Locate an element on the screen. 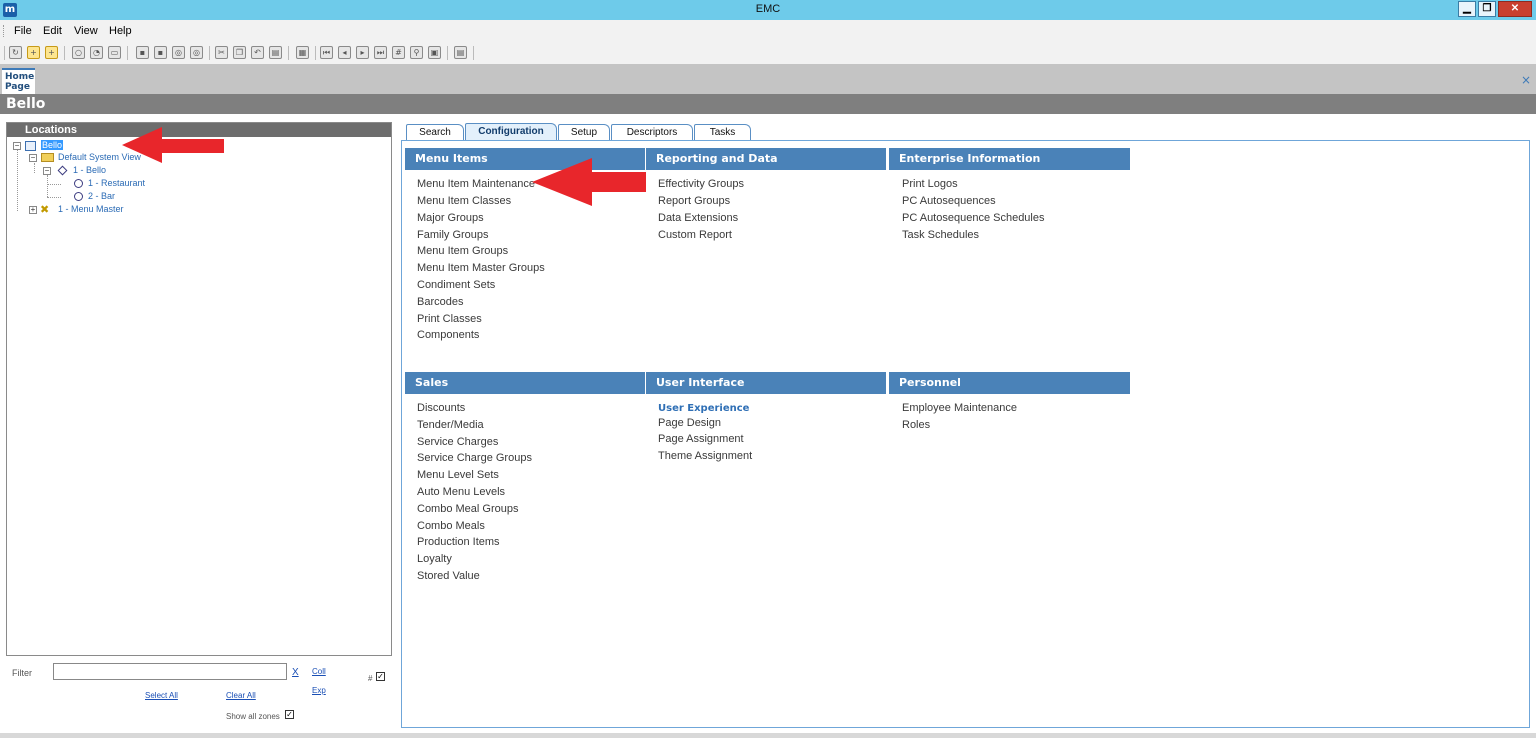 The width and height of the screenshot is (1536, 738). close-tab-icon: × is located at coordinates (1526, 80).